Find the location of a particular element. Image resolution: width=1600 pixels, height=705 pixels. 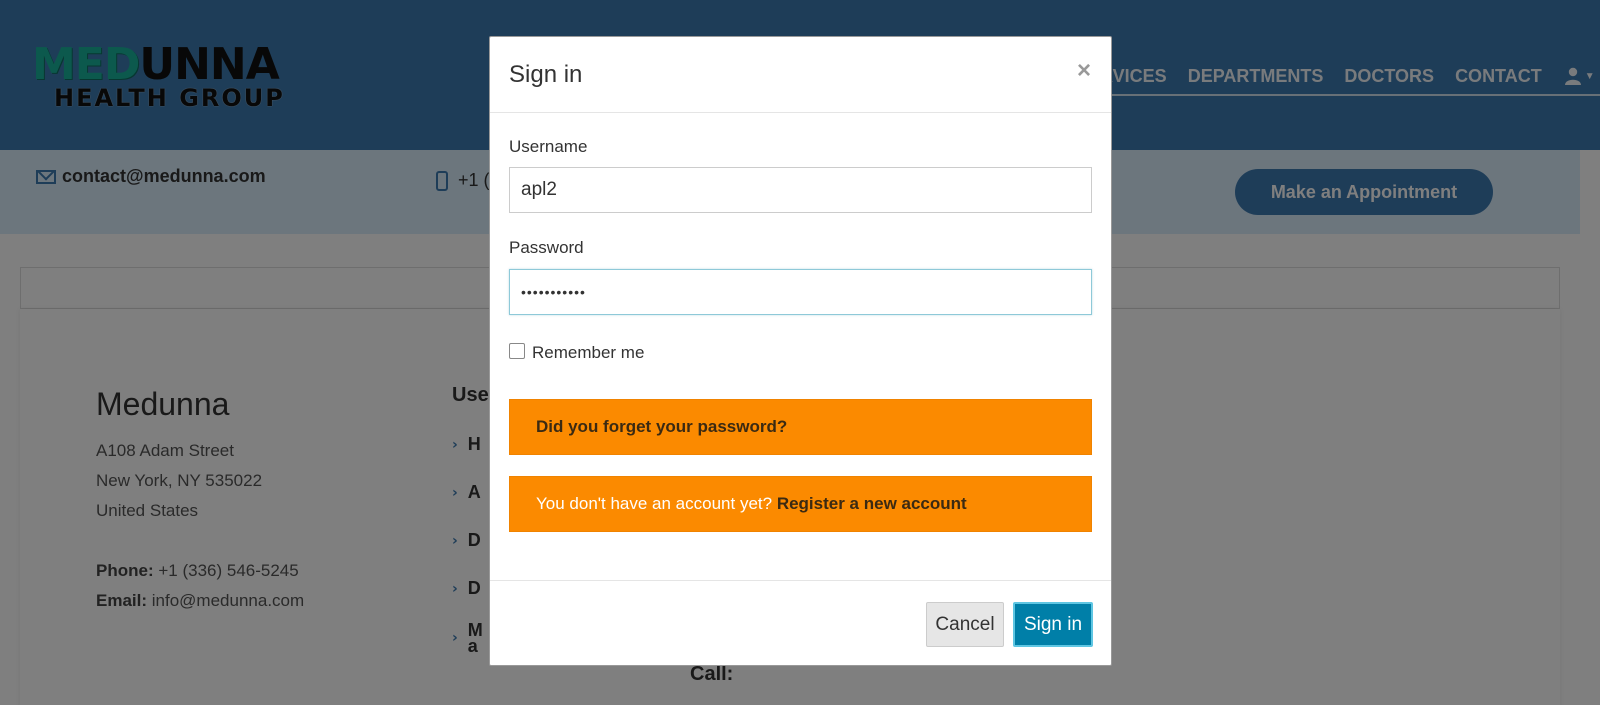

remember-me: Remember me is located at coordinates (576, 353).